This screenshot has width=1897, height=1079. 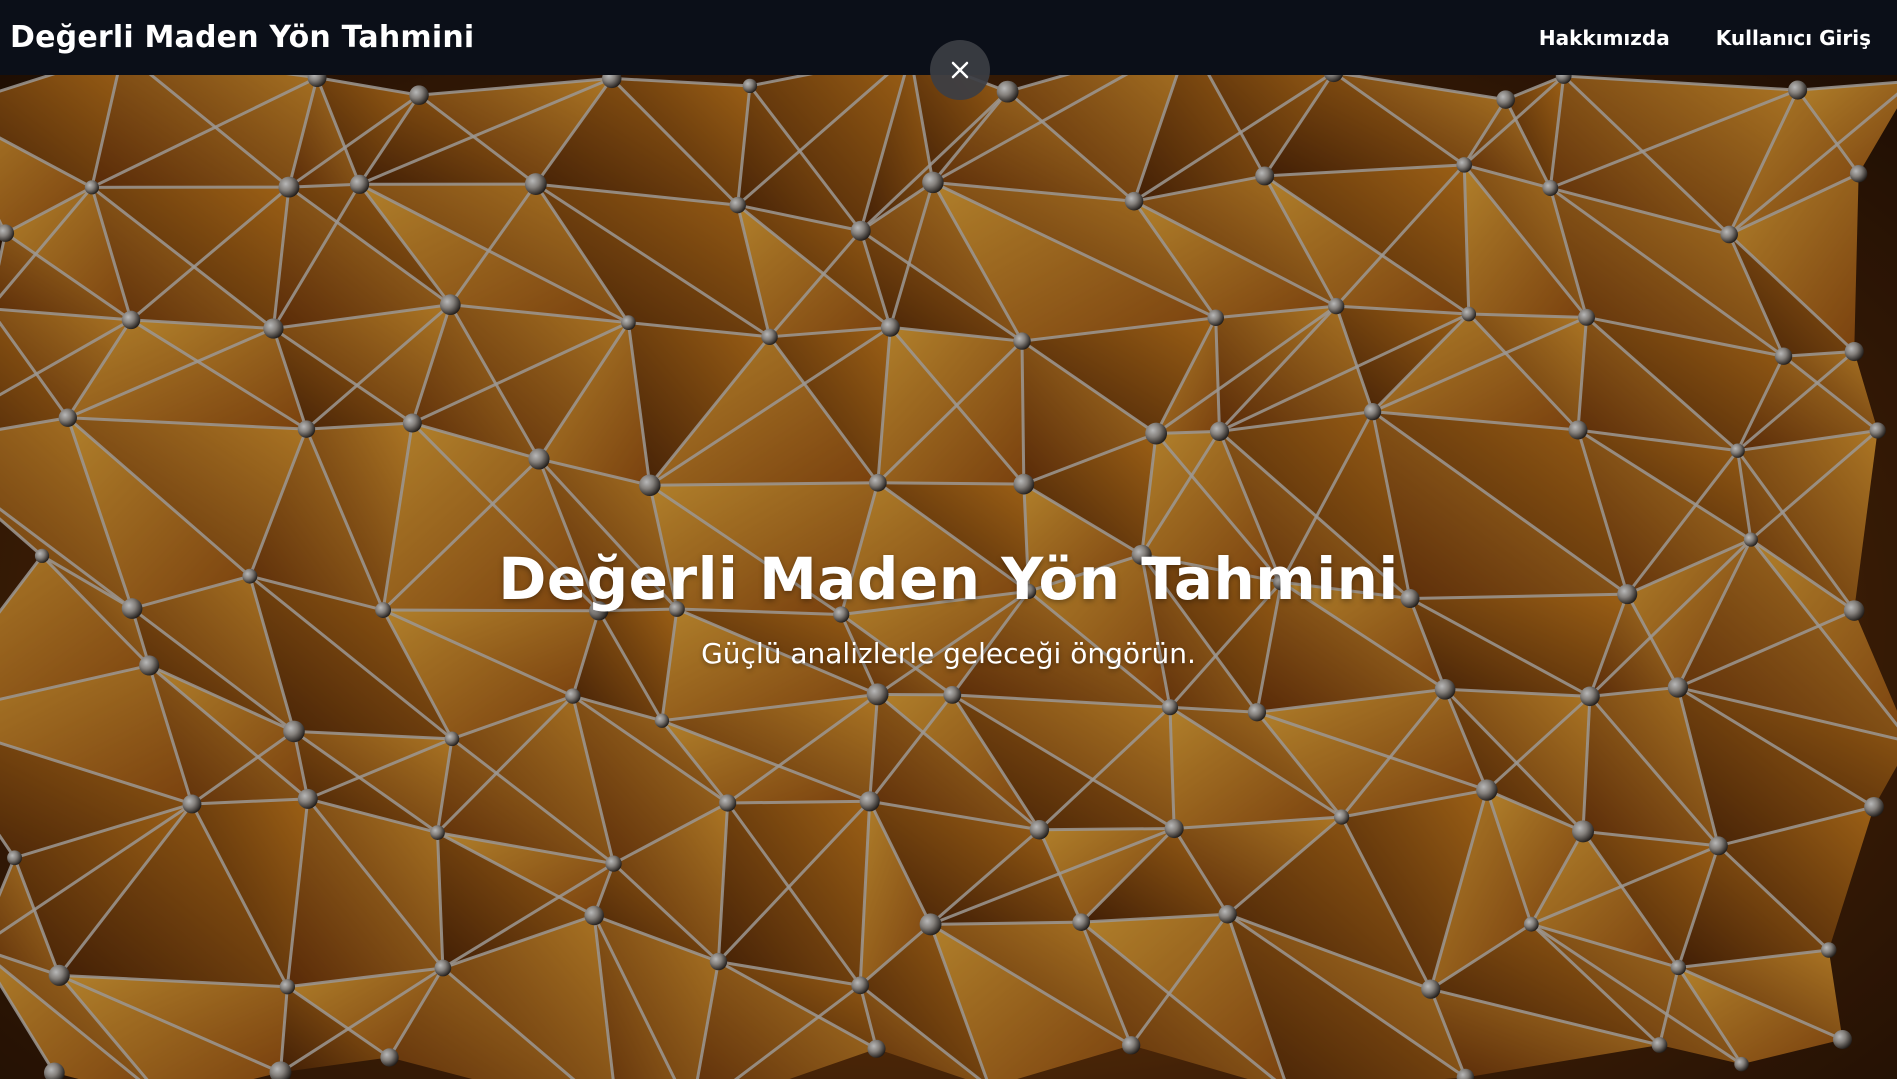 I want to click on hero-subtitle: Güçlü analizlerle geleceği öngörün., so click(x=948, y=653).